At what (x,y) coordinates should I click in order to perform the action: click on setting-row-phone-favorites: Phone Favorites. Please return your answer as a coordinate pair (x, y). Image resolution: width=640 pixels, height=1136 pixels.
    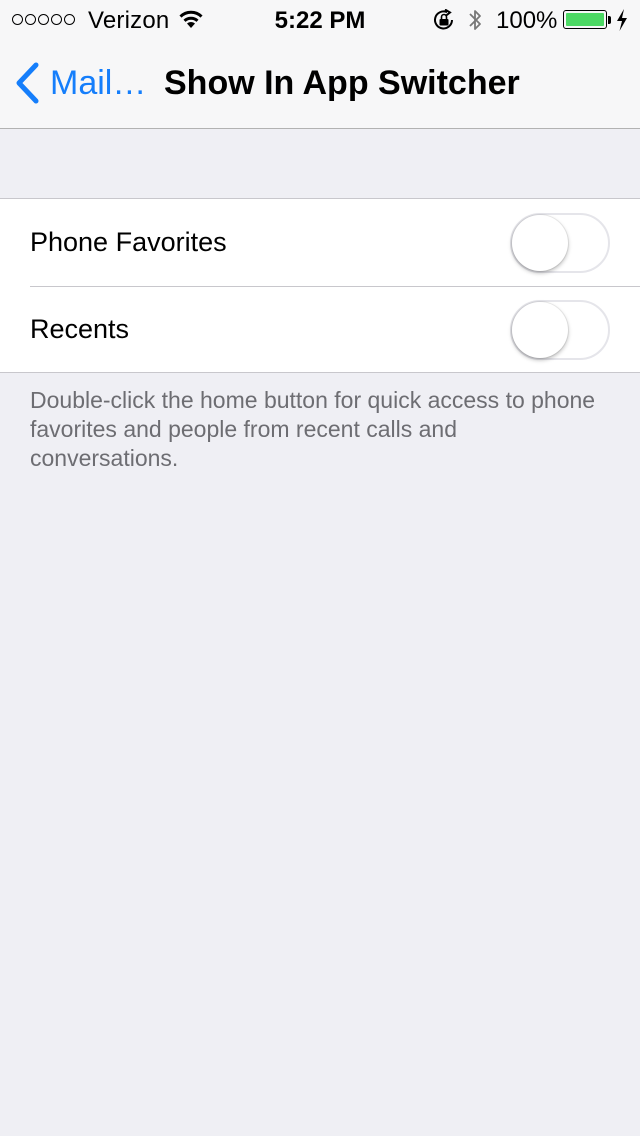
    Looking at the image, I should click on (320, 242).